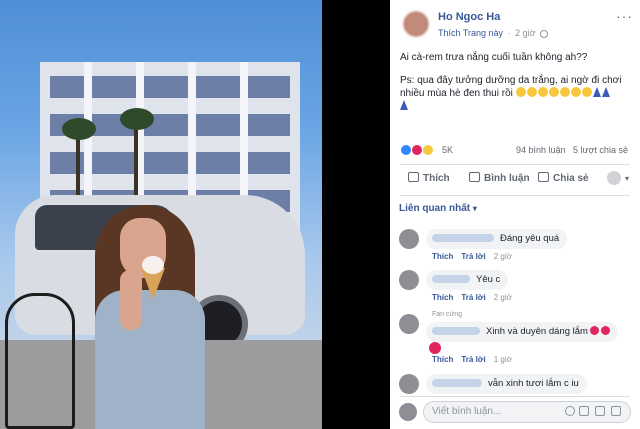 This screenshot has width=640, height=429. I want to click on reaction-summary: 5K 94 bình luận 5 lượt chia sẻ, so click(516, 151).